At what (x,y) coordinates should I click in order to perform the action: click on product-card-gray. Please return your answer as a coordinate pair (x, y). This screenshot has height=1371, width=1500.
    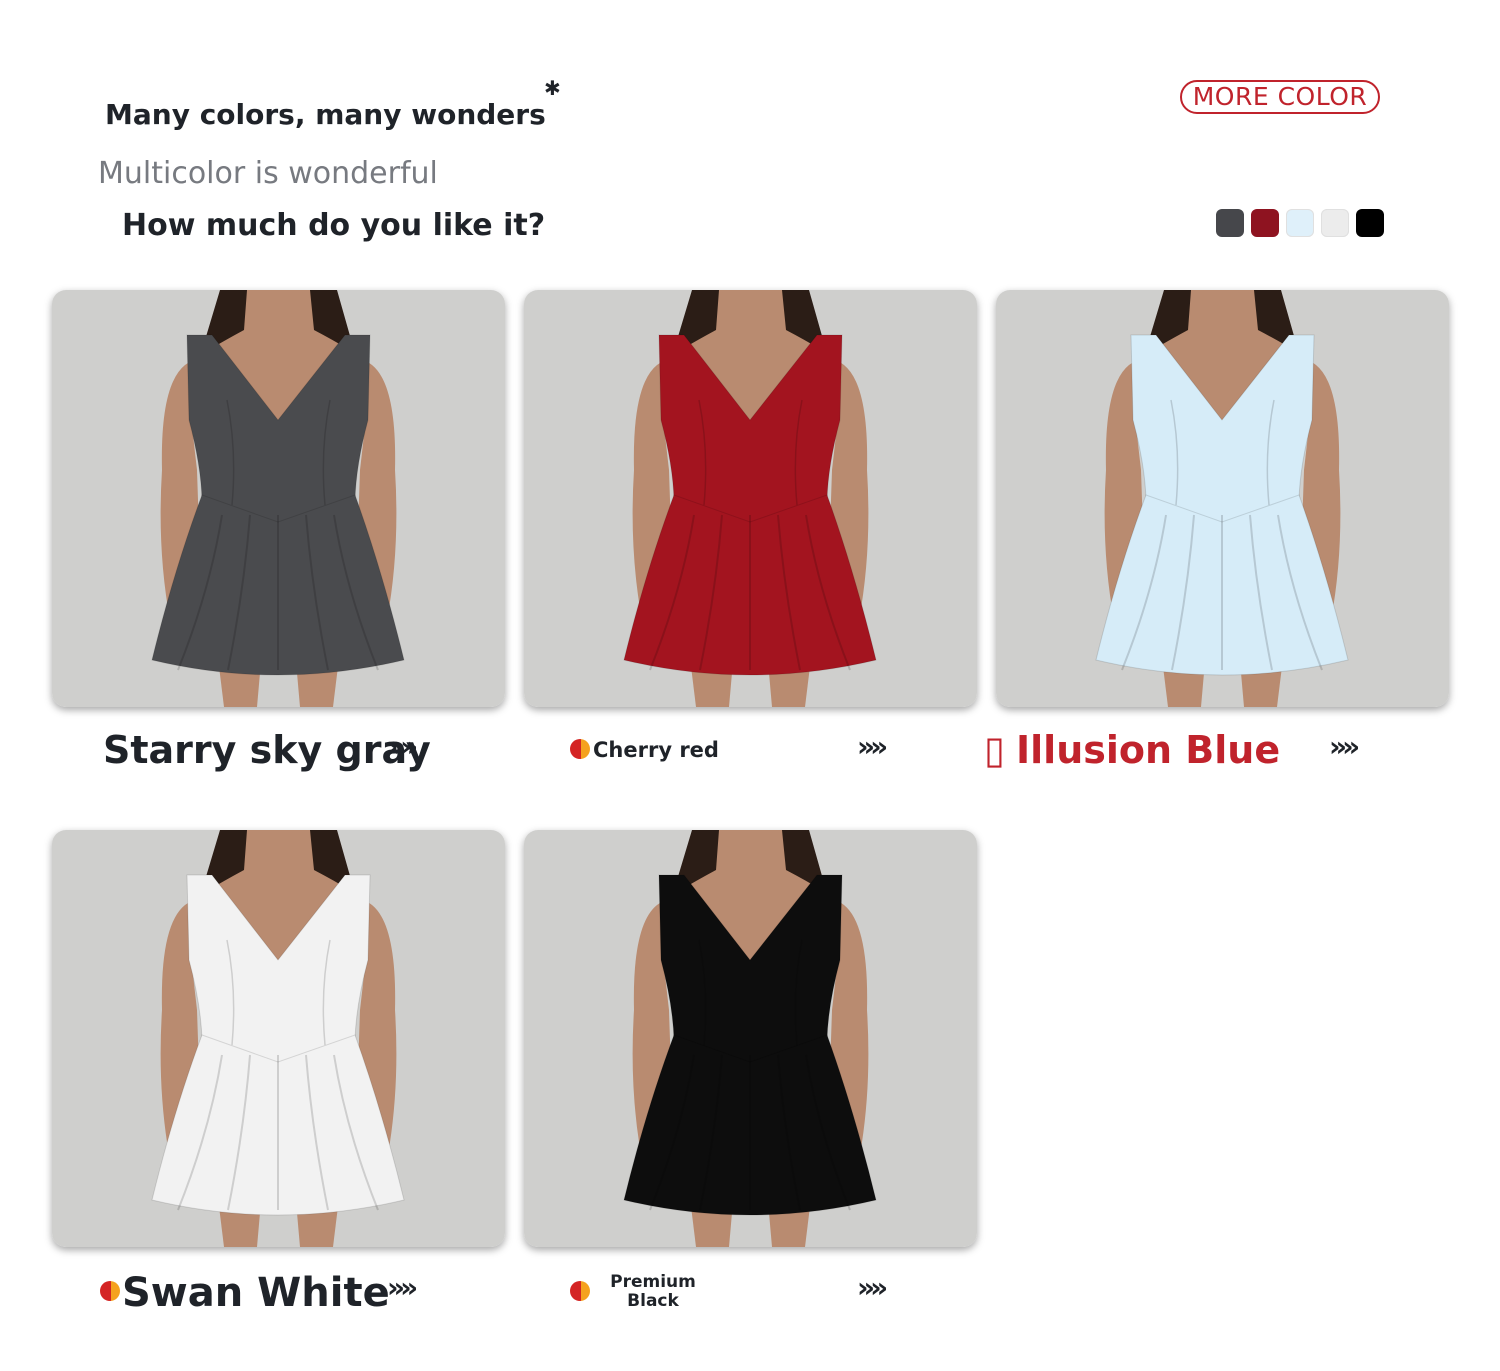
    Looking at the image, I should click on (278, 498).